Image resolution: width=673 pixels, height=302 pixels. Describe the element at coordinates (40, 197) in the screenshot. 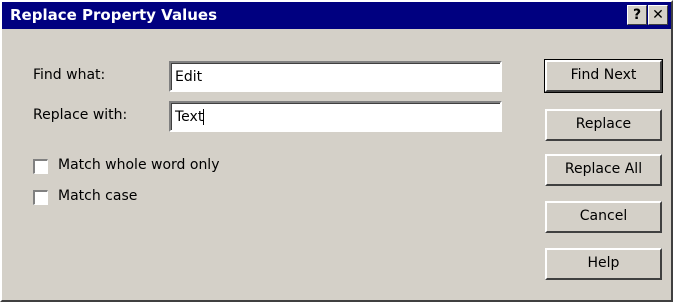

I see `match-case-checkbox` at that location.